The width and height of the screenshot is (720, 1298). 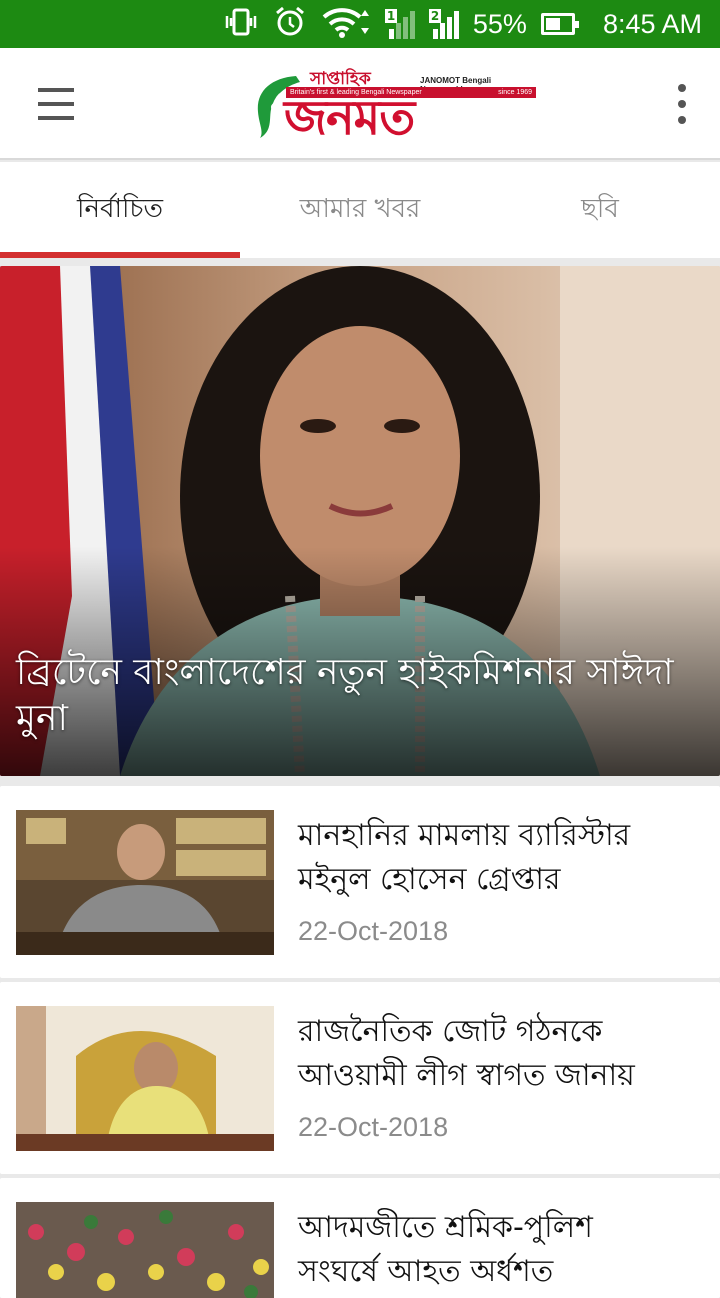 I want to click on tab-bar: নির্বাচিত আমার খবর ছবি, so click(x=360, y=210).